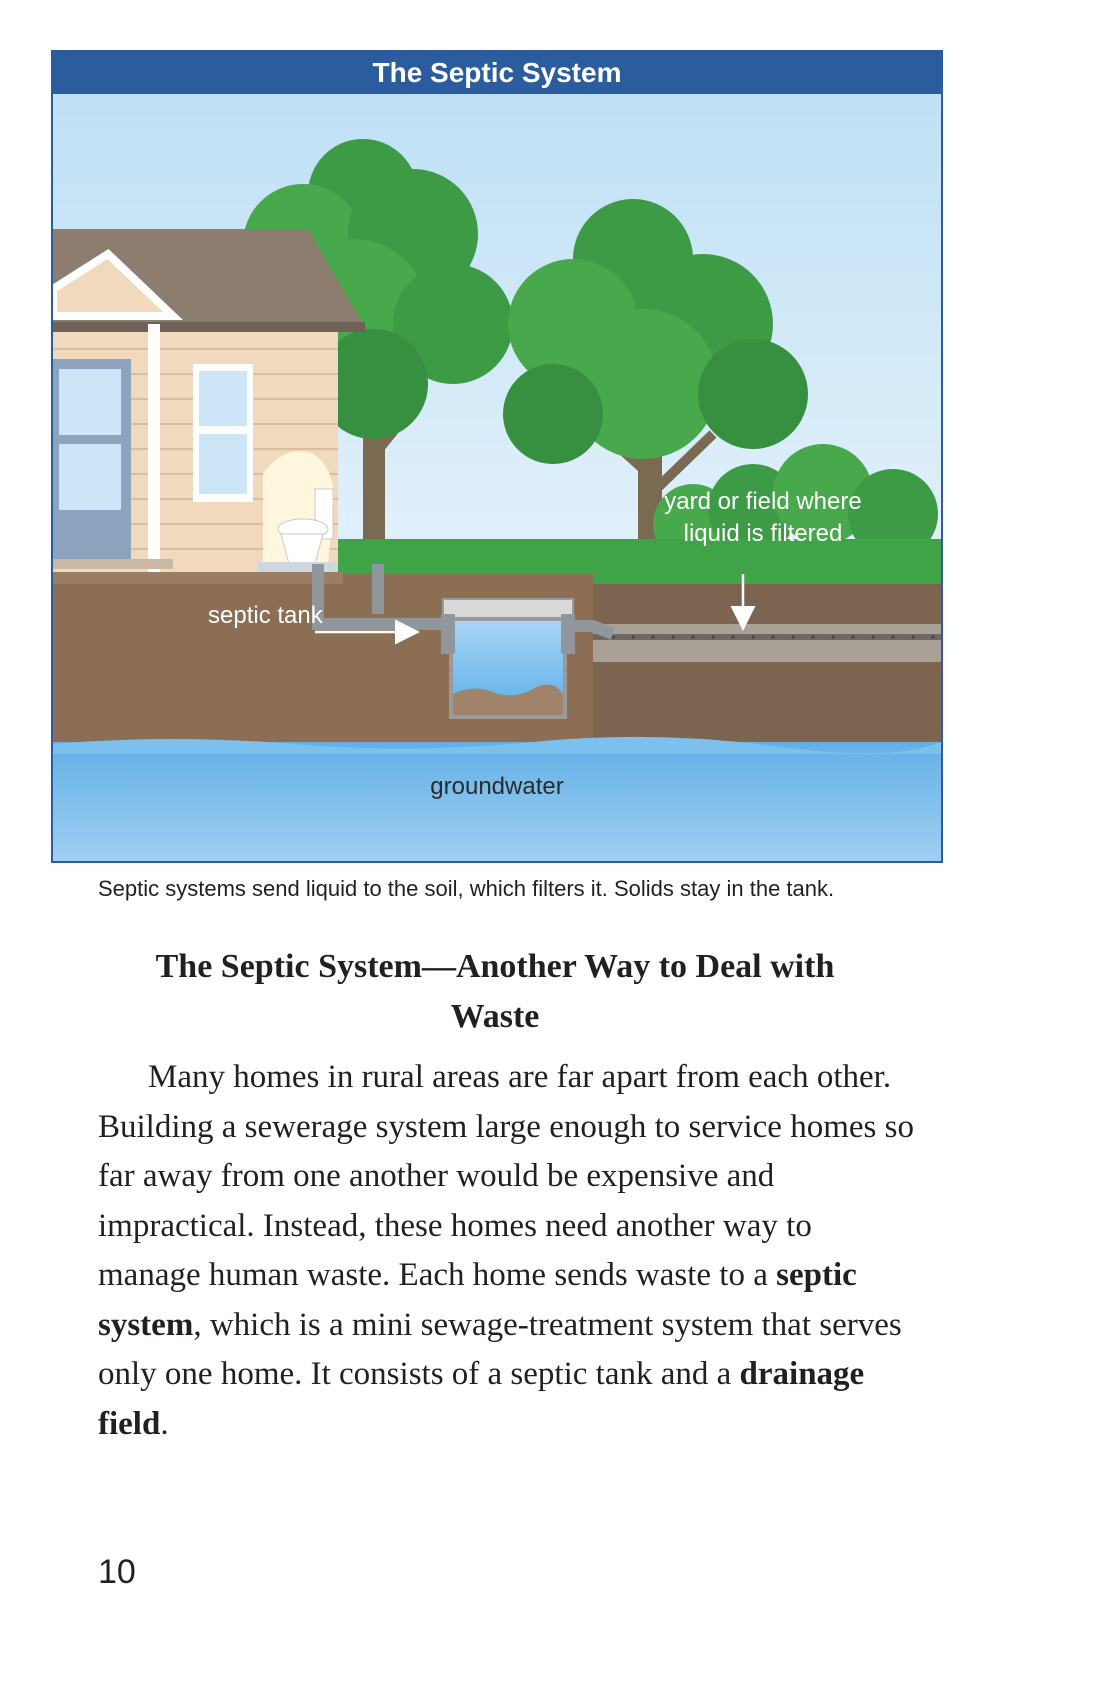 Image resolution: width=1100 pixels, height=1700 pixels. I want to click on field-label: yard or field where liquid is filtered, so click(763, 517).